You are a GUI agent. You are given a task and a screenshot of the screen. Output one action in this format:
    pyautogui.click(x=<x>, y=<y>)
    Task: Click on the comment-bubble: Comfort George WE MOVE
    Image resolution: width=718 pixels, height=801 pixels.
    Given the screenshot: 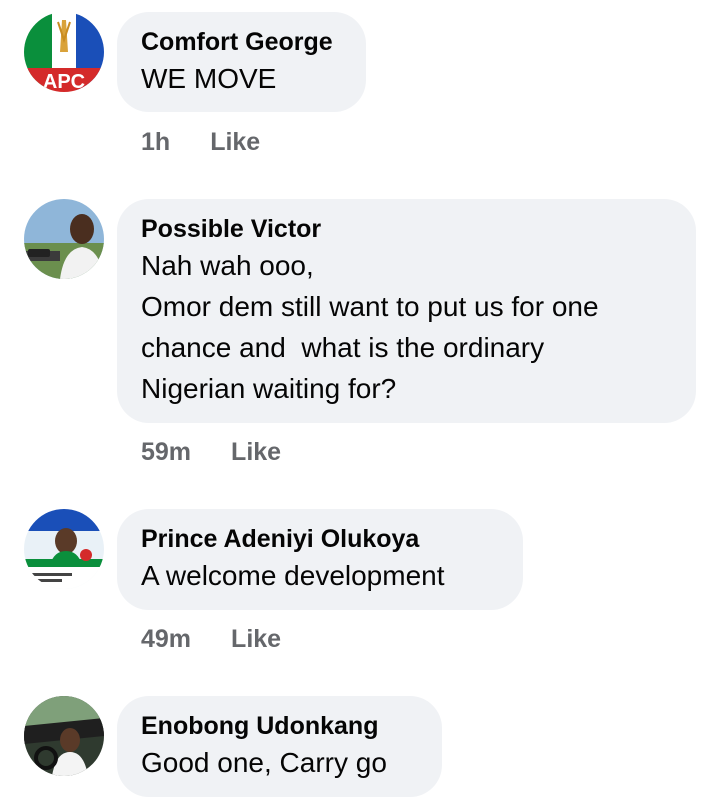 What is the action you would take?
    pyautogui.click(x=241, y=62)
    